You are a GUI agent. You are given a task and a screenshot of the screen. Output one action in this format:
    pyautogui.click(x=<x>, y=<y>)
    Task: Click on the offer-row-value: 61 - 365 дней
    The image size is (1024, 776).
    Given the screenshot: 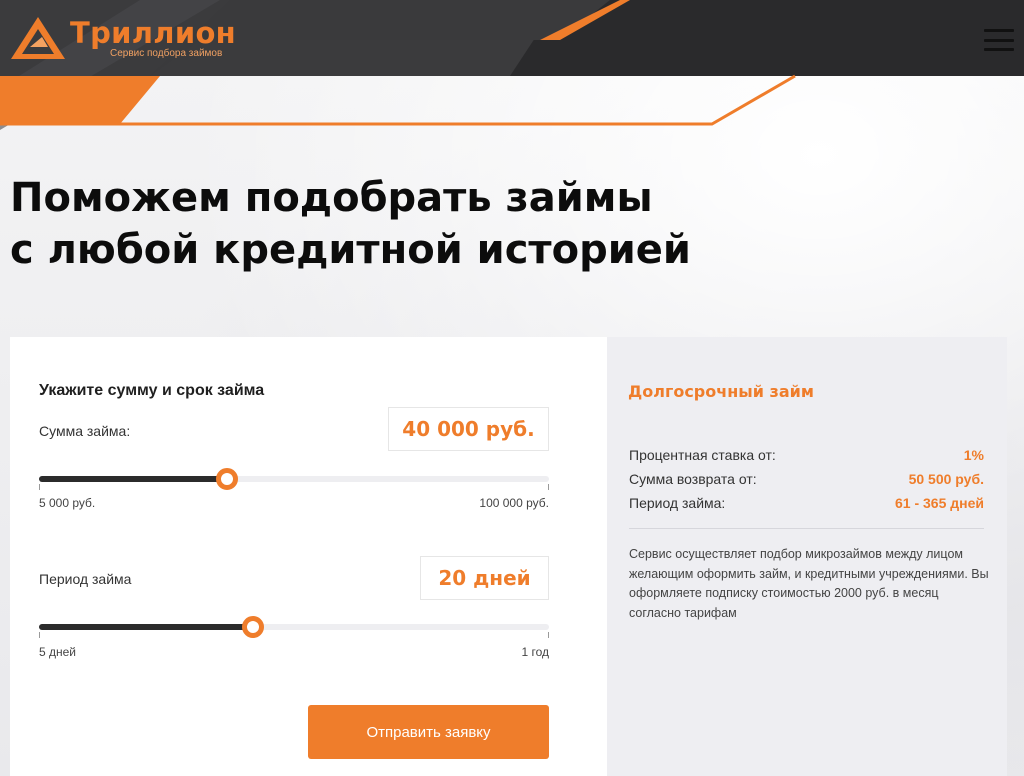 What is the action you would take?
    pyautogui.click(x=939, y=503)
    